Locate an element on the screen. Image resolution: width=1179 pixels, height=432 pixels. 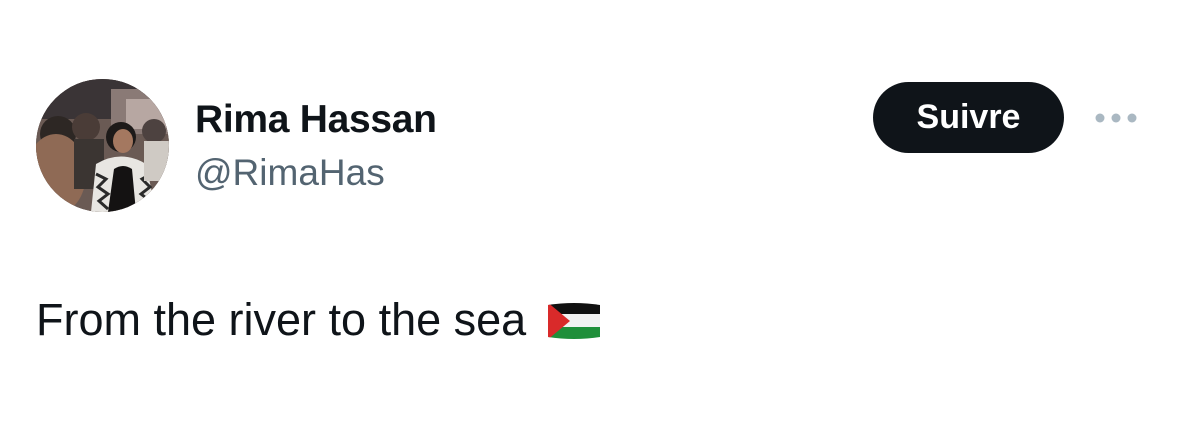
more-options-button is located at coordinates (1116, 118).